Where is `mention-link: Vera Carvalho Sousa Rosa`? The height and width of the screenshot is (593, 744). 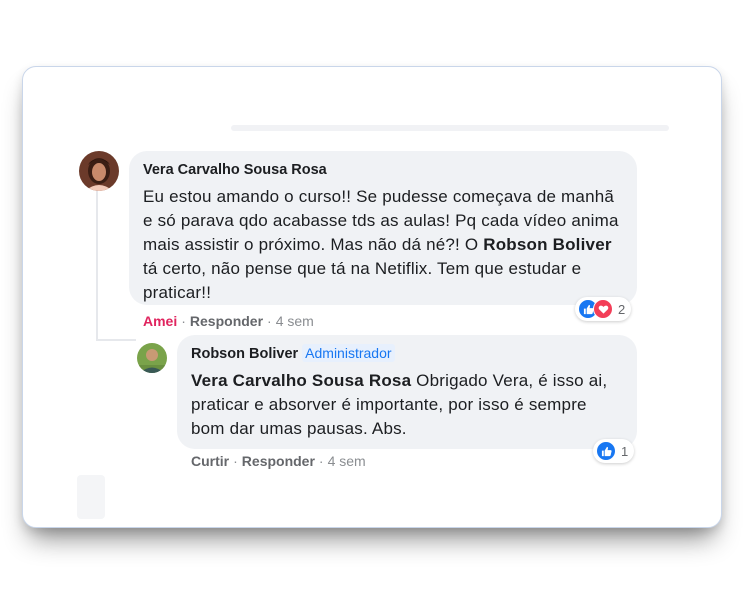
mention-link: Vera Carvalho Sousa Rosa is located at coordinates (301, 380).